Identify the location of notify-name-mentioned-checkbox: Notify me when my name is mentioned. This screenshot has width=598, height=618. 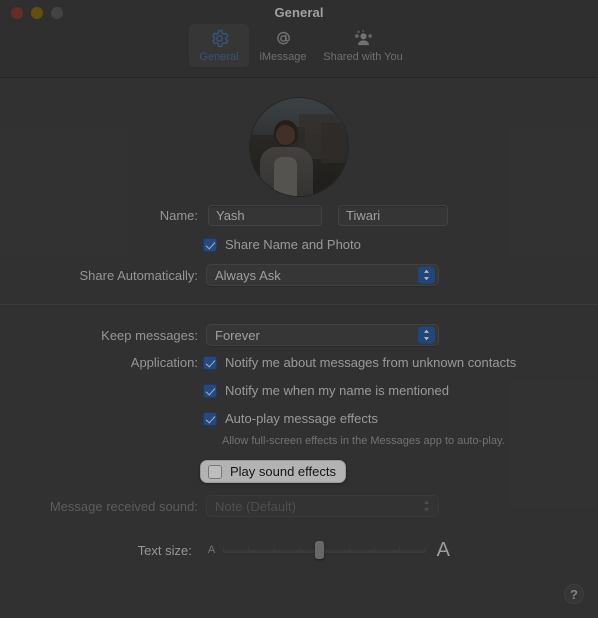
(326, 390).